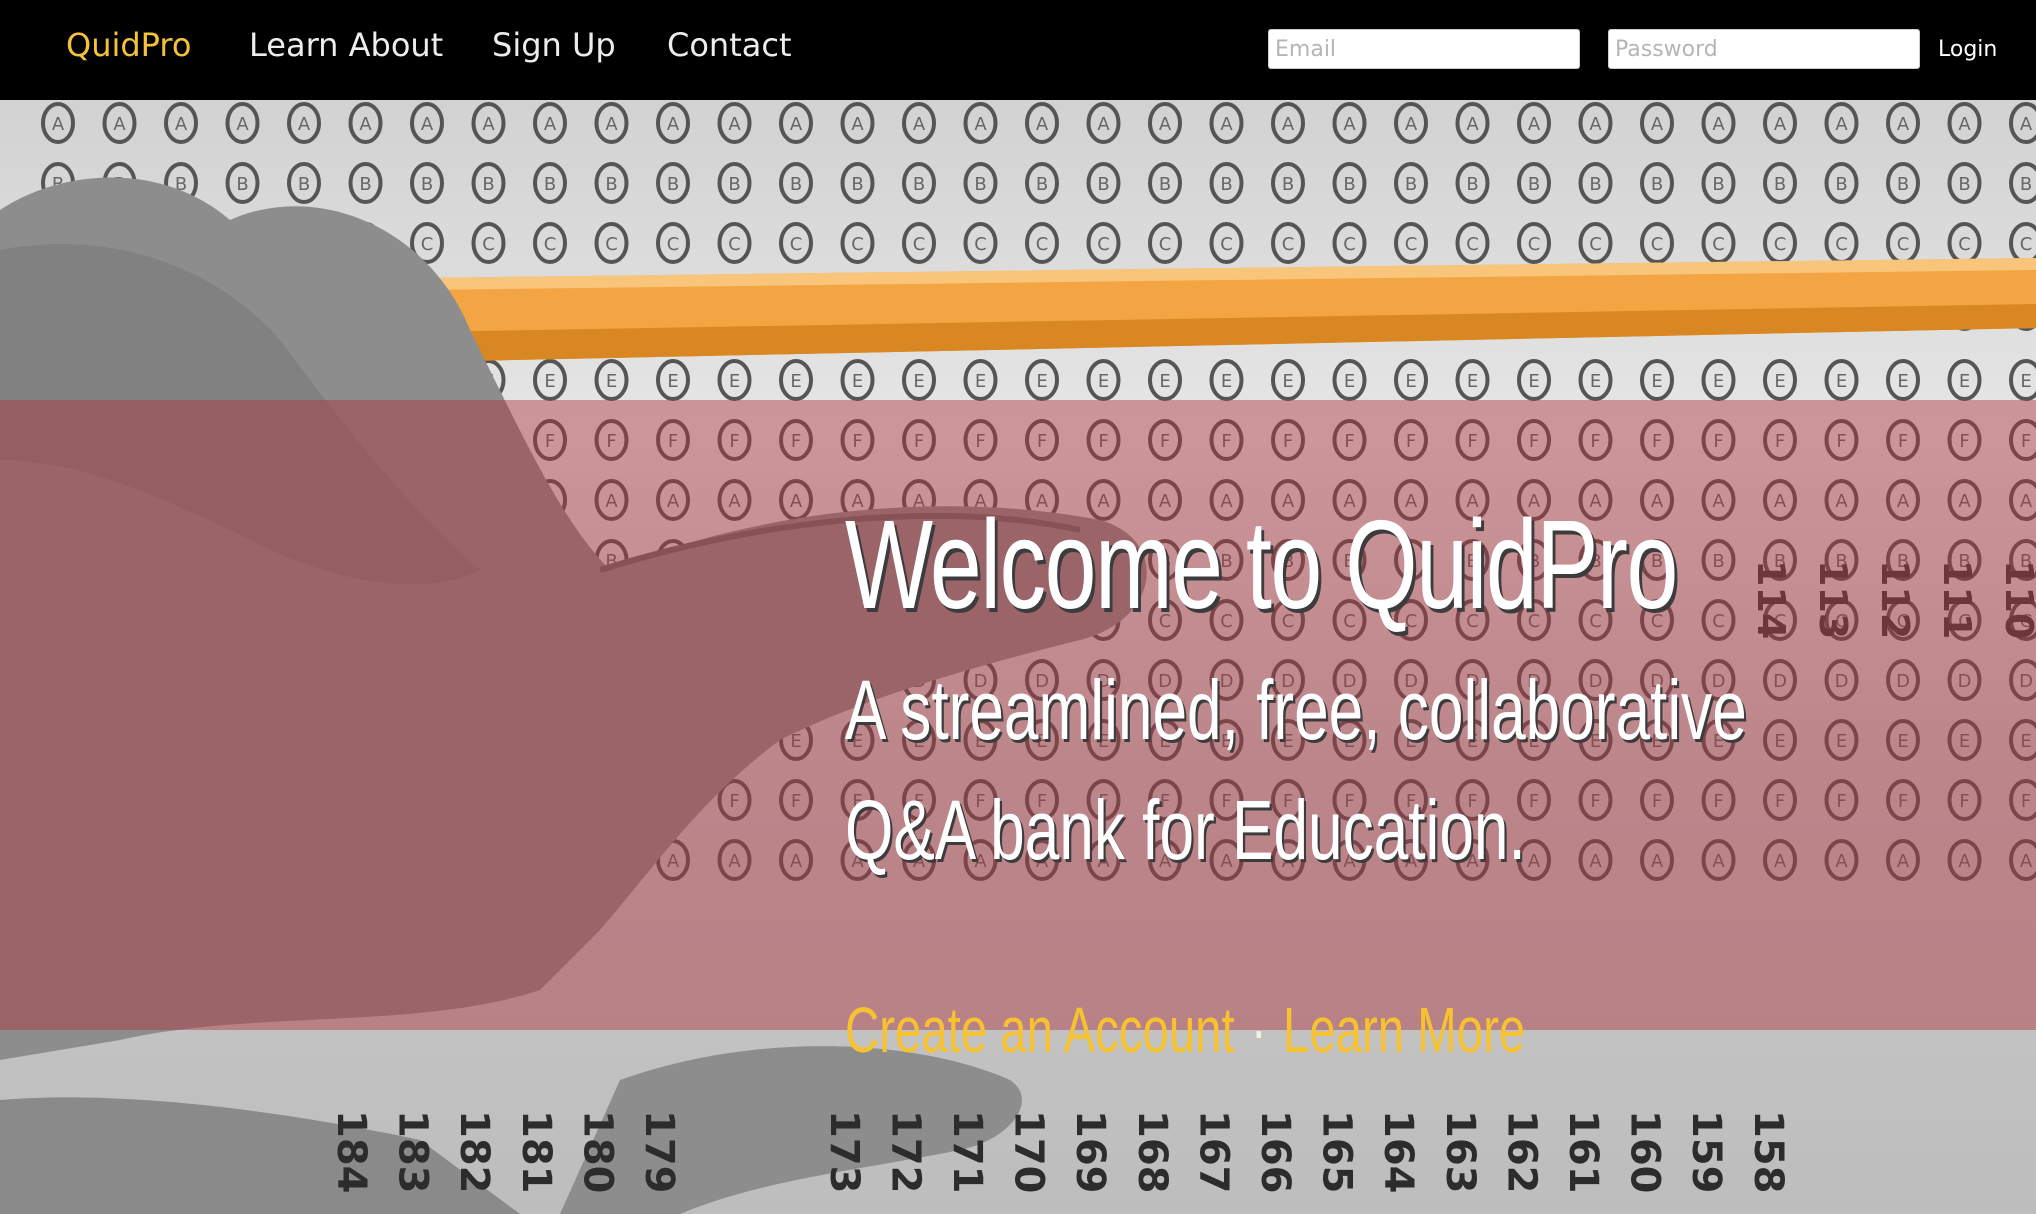 The width and height of the screenshot is (2036, 1214). What do you see at coordinates (474, 1152) in the screenshot?
I see `sheet-number: 182` at bounding box center [474, 1152].